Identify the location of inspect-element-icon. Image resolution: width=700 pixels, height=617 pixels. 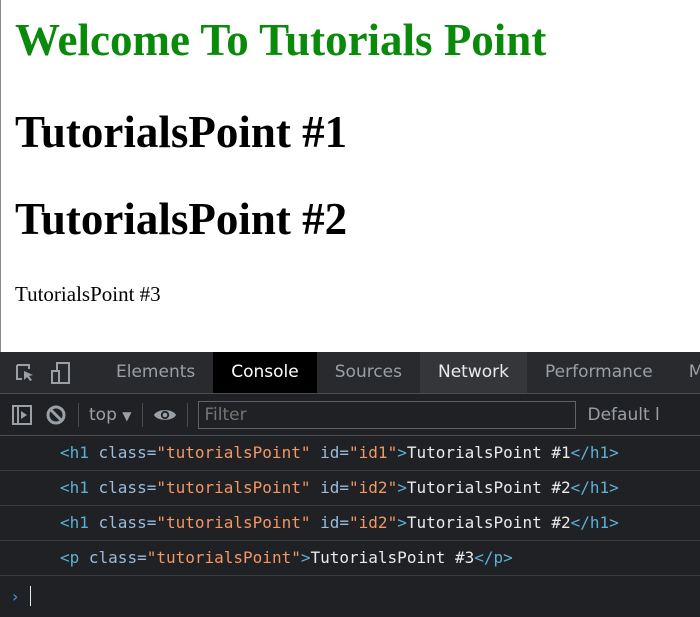
(25, 373).